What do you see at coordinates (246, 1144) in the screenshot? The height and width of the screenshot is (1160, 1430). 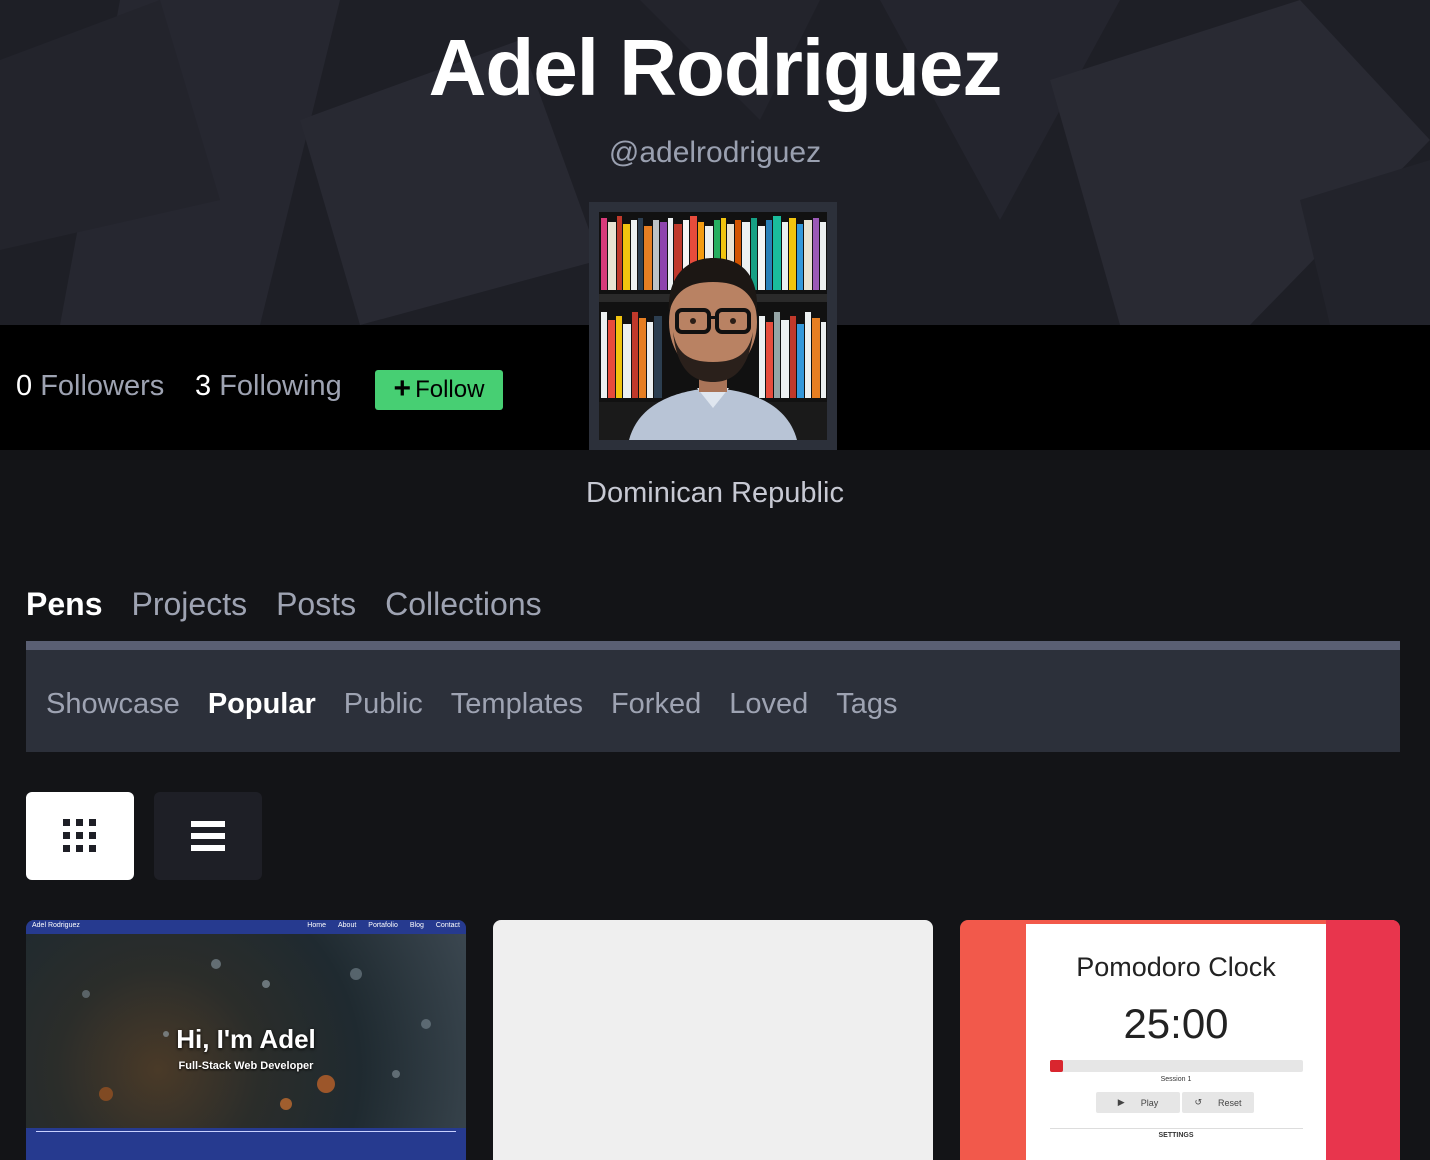 I see `preview-footer-band` at bounding box center [246, 1144].